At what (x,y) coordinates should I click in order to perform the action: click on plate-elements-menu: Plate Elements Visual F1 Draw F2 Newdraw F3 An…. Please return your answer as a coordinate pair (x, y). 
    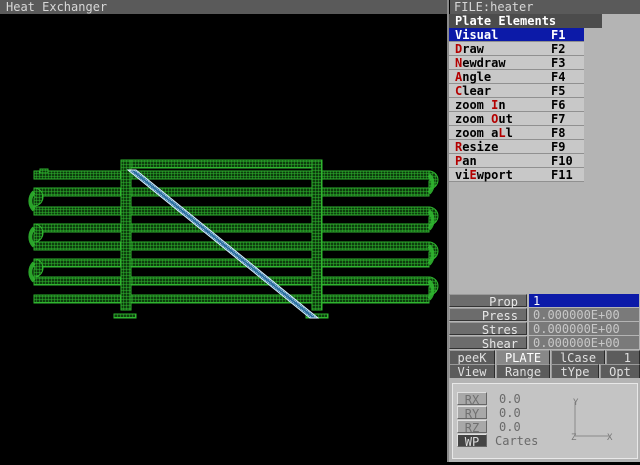
    Looking at the image, I should click on (525, 98).